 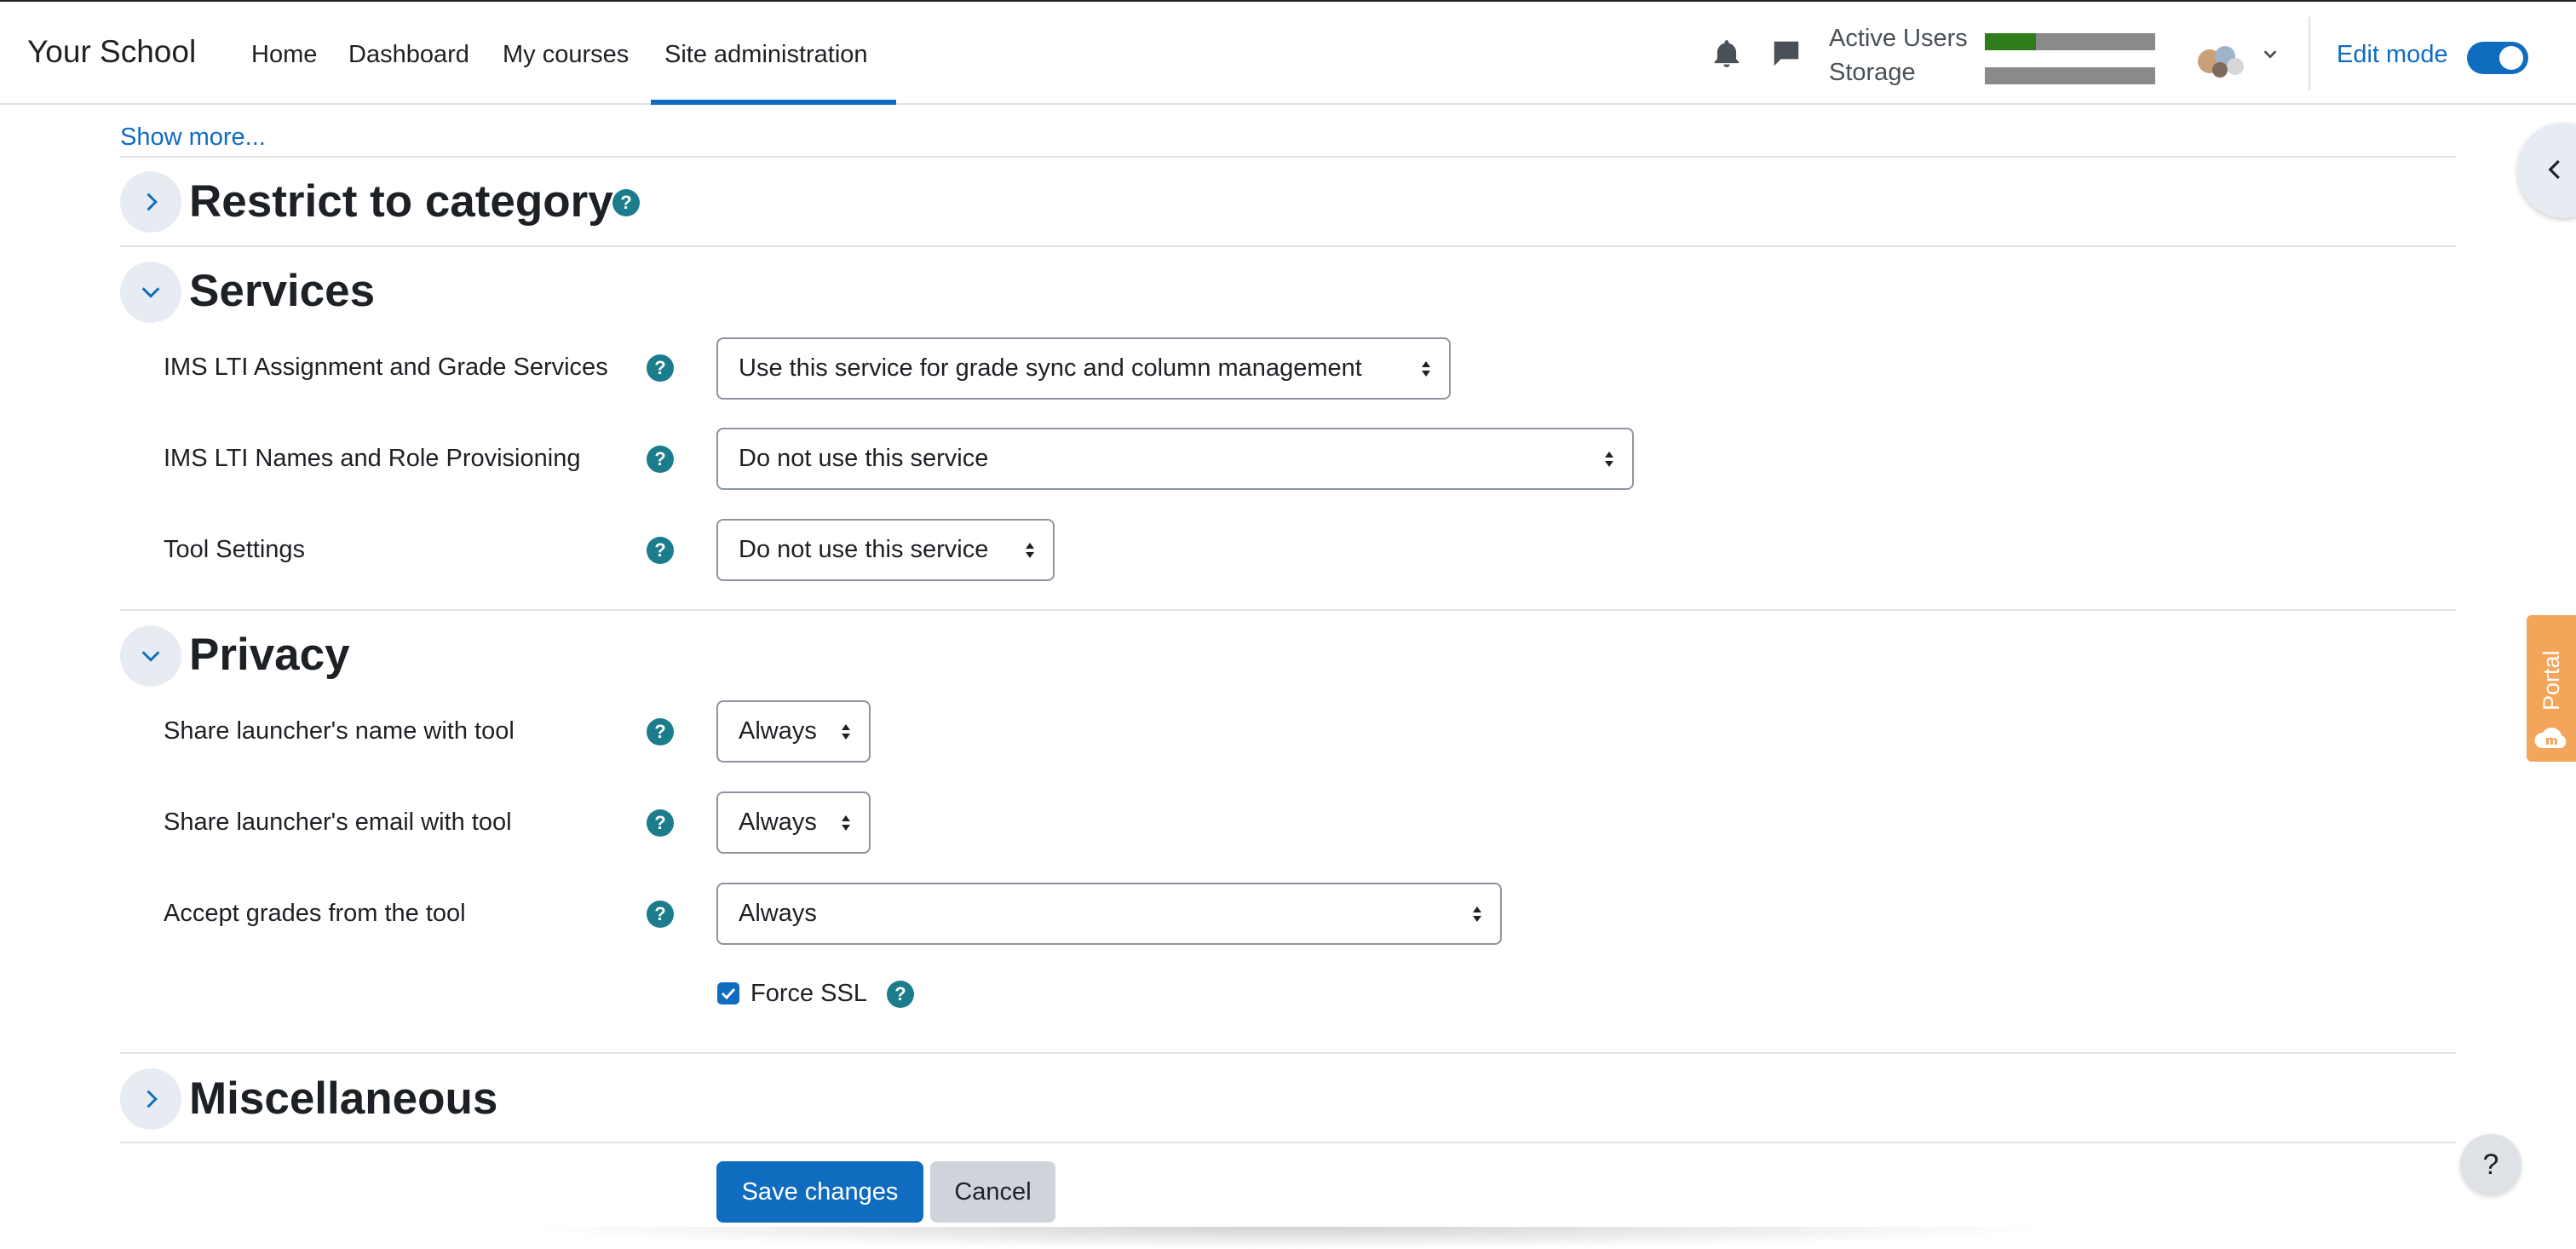 What do you see at coordinates (235, 549) in the screenshot?
I see `field-label-tool-settings: Tool Settings` at bounding box center [235, 549].